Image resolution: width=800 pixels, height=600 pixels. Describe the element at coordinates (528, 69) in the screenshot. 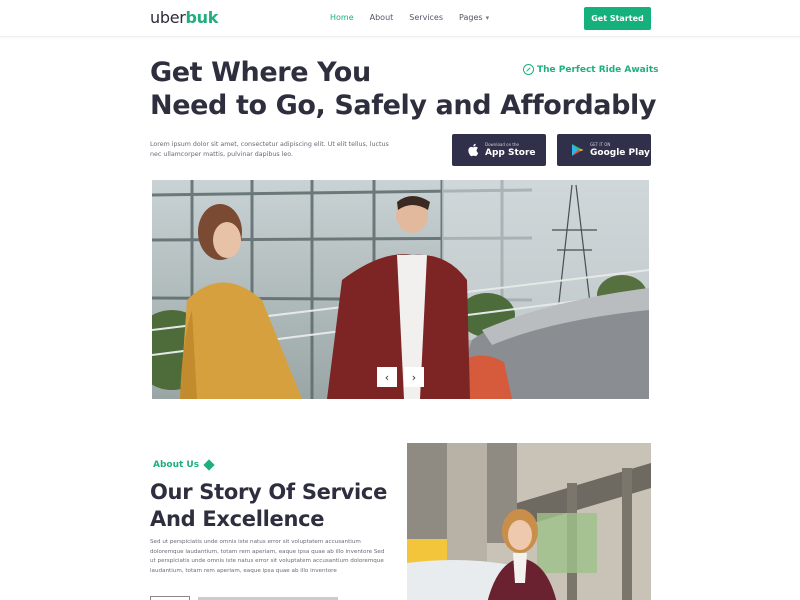

I see `compass-icon` at that location.